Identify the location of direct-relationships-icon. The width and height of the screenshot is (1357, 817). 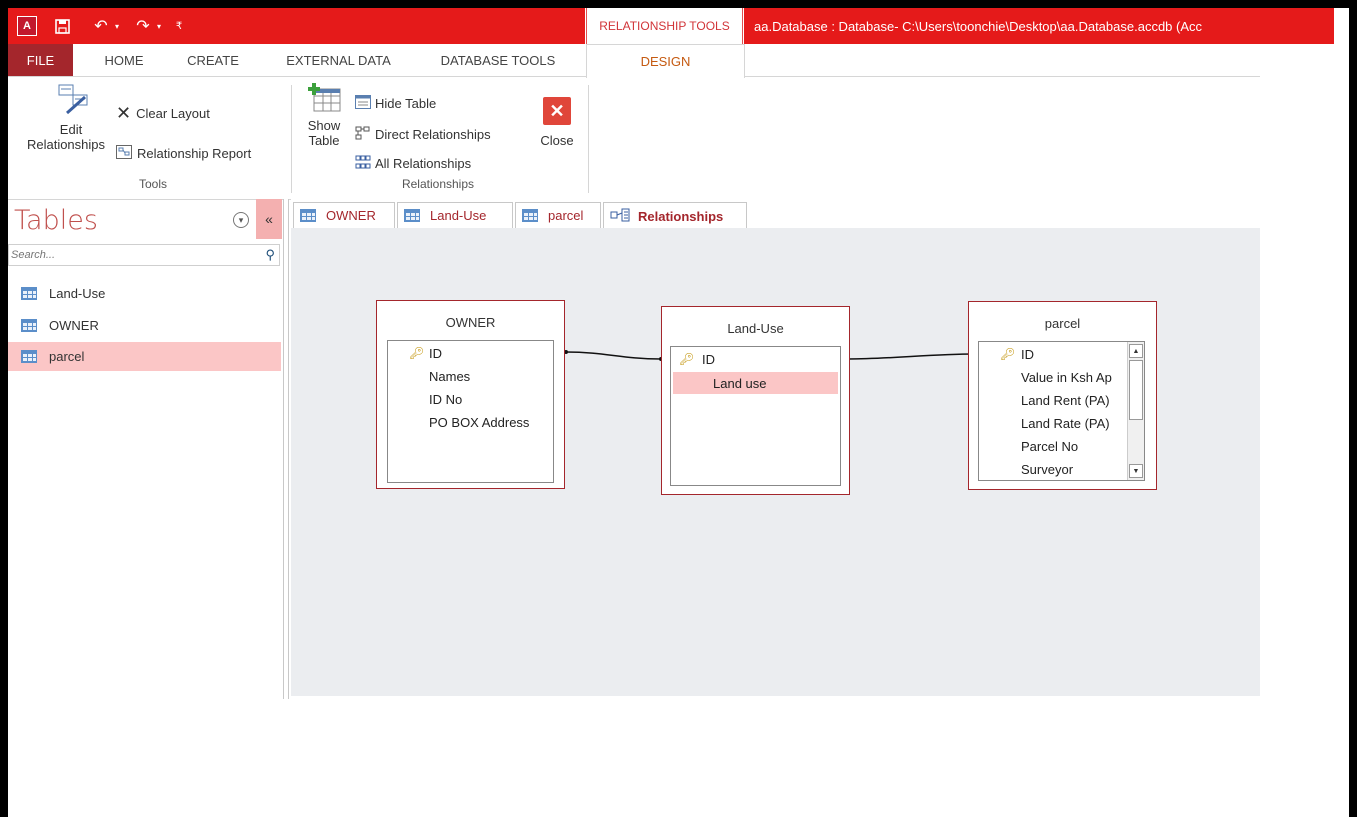
(363, 134).